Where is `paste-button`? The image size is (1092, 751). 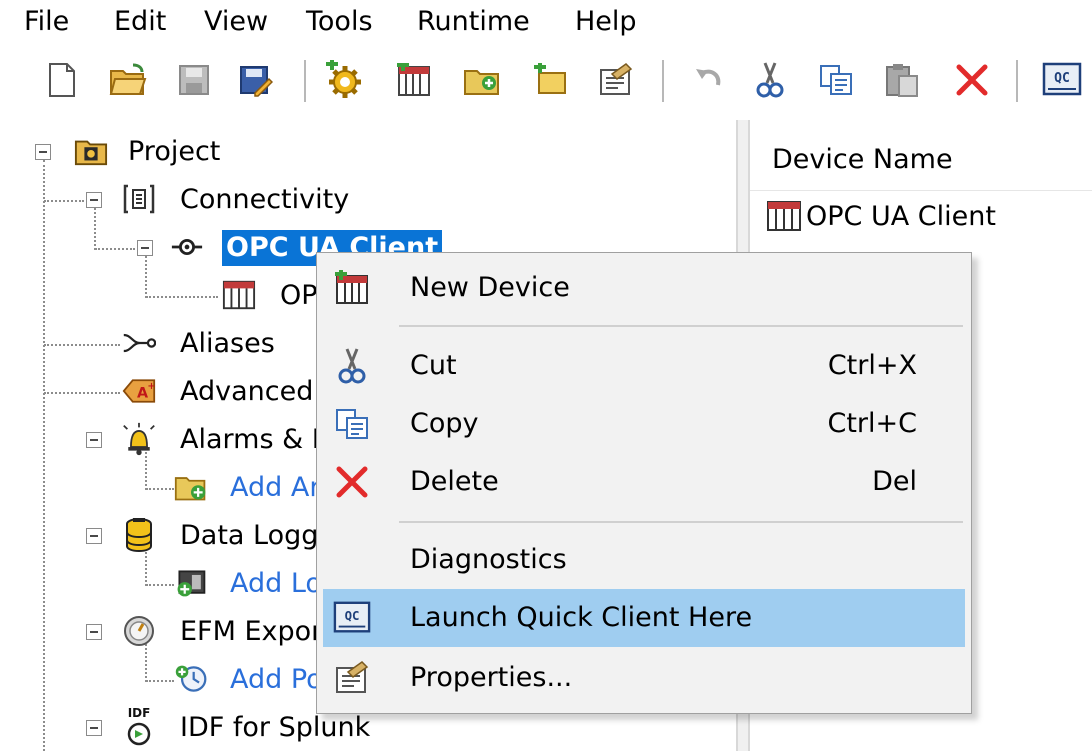 paste-button is located at coordinates (902, 80).